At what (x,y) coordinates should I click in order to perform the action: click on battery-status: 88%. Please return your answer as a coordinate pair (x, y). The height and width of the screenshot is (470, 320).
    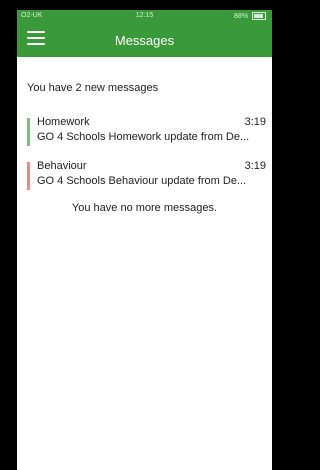
    Looking at the image, I should click on (250, 16).